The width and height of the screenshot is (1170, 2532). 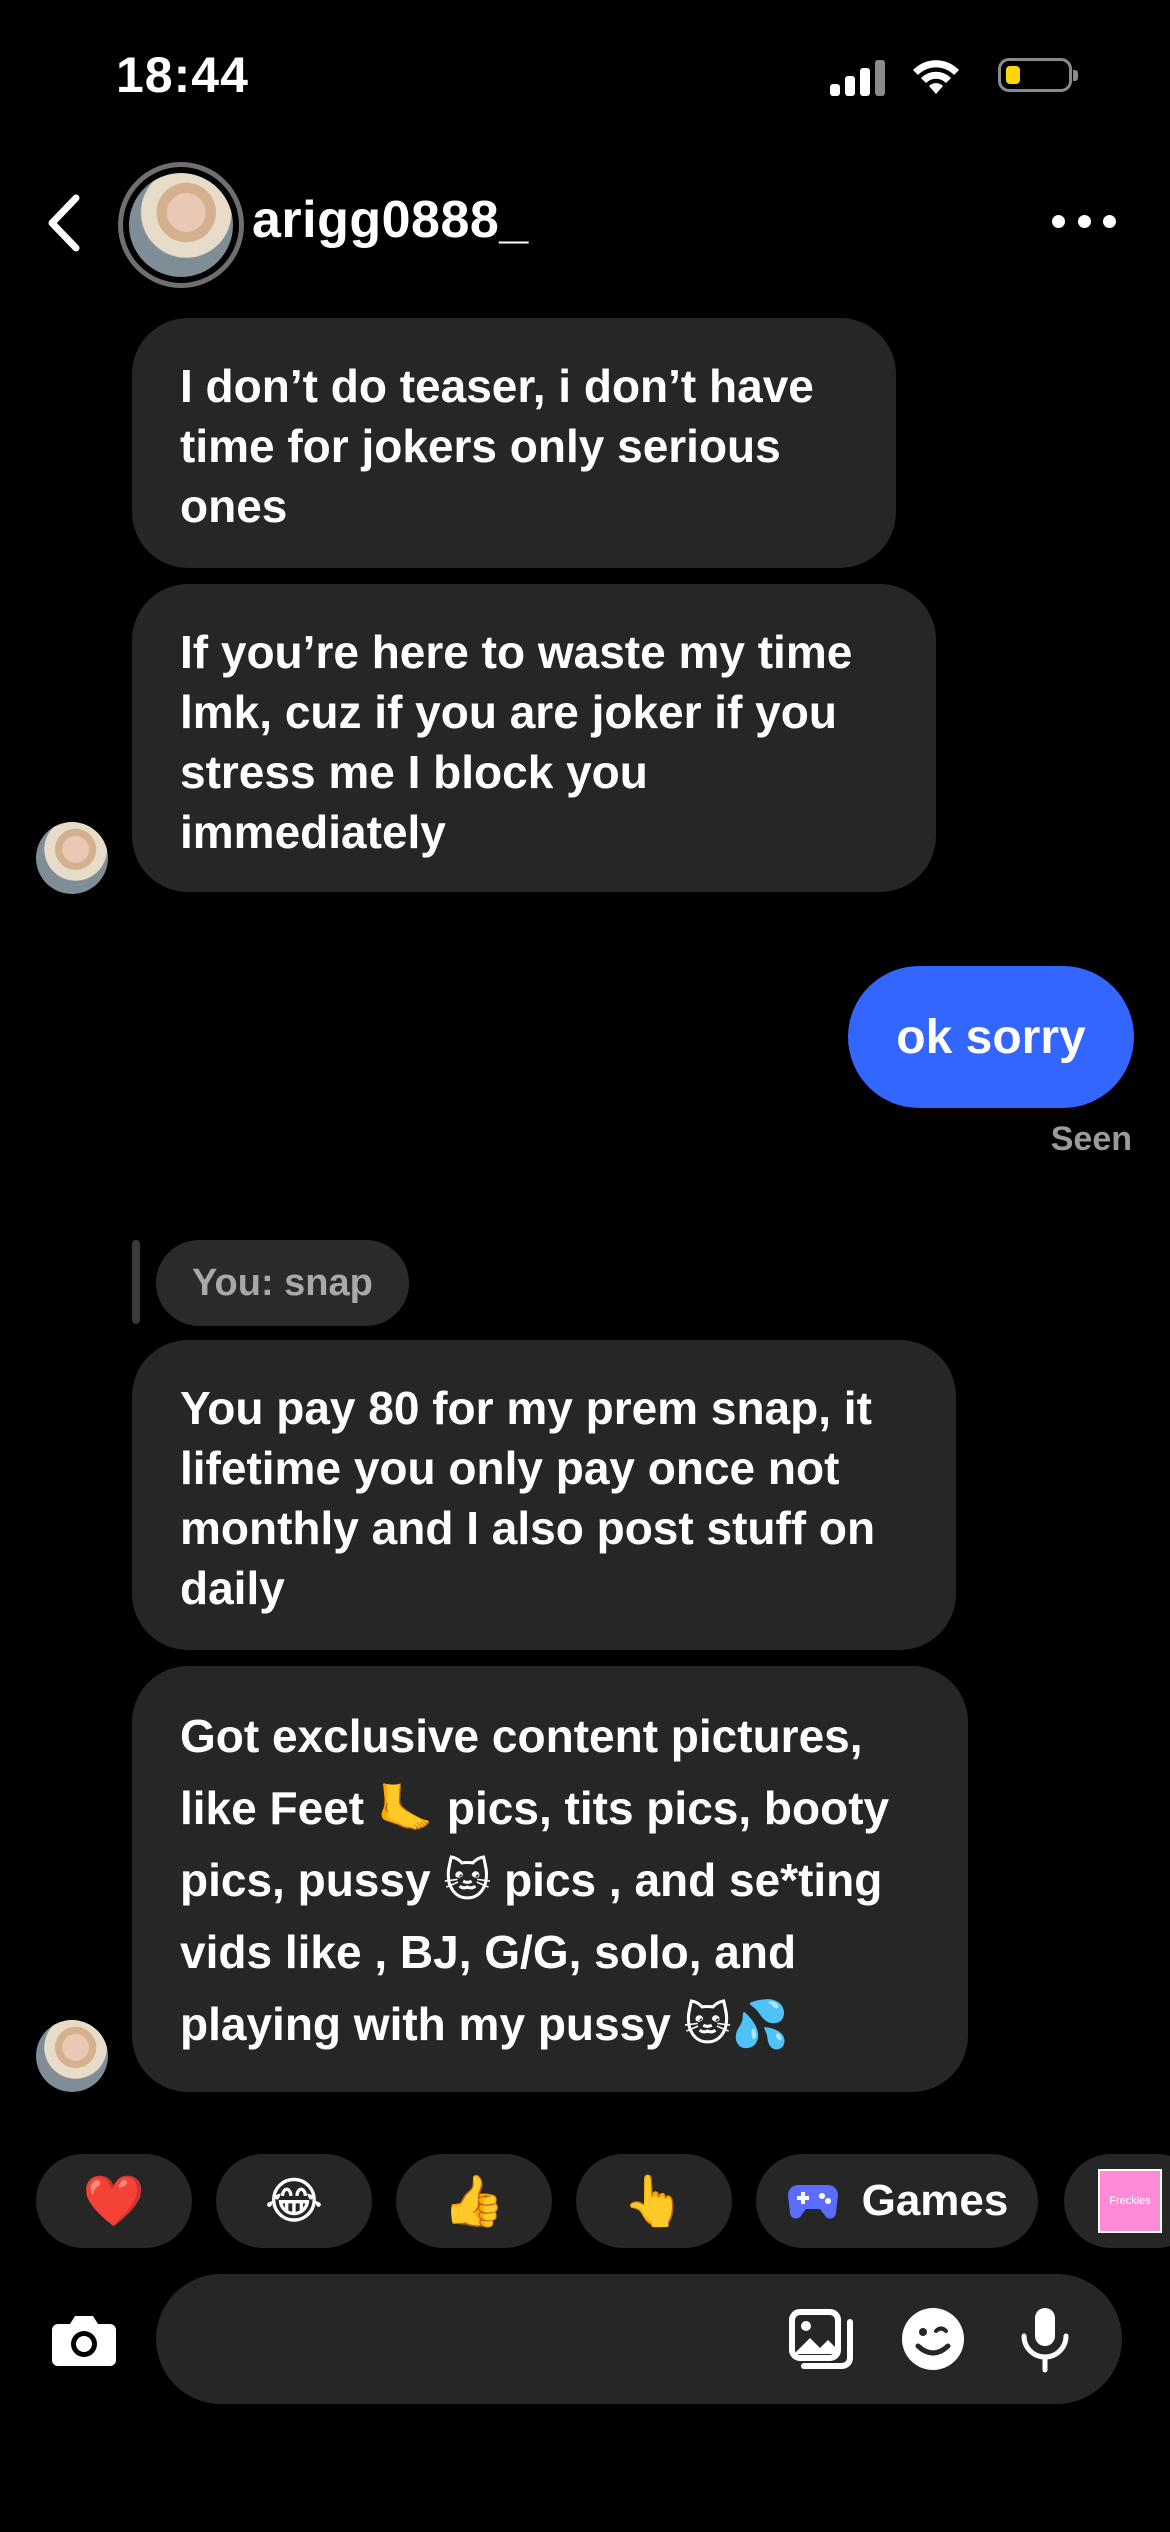 I want to click on back-chevron-icon, so click(x=65, y=223).